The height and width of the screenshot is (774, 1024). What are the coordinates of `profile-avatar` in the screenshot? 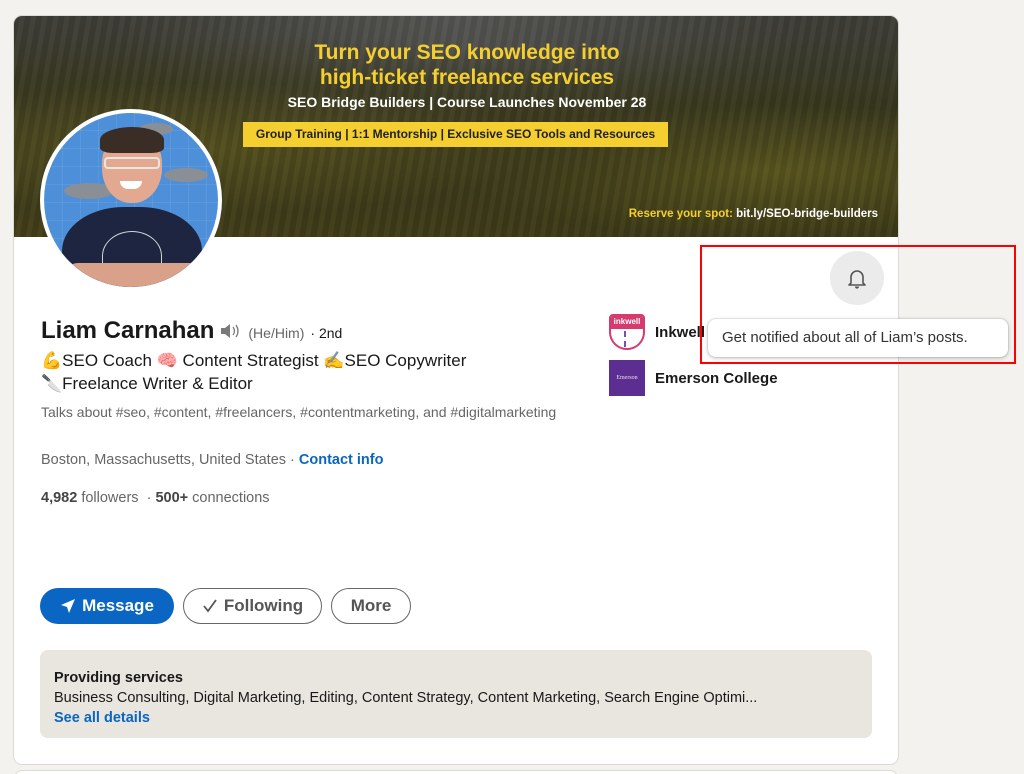 It's located at (131, 200).